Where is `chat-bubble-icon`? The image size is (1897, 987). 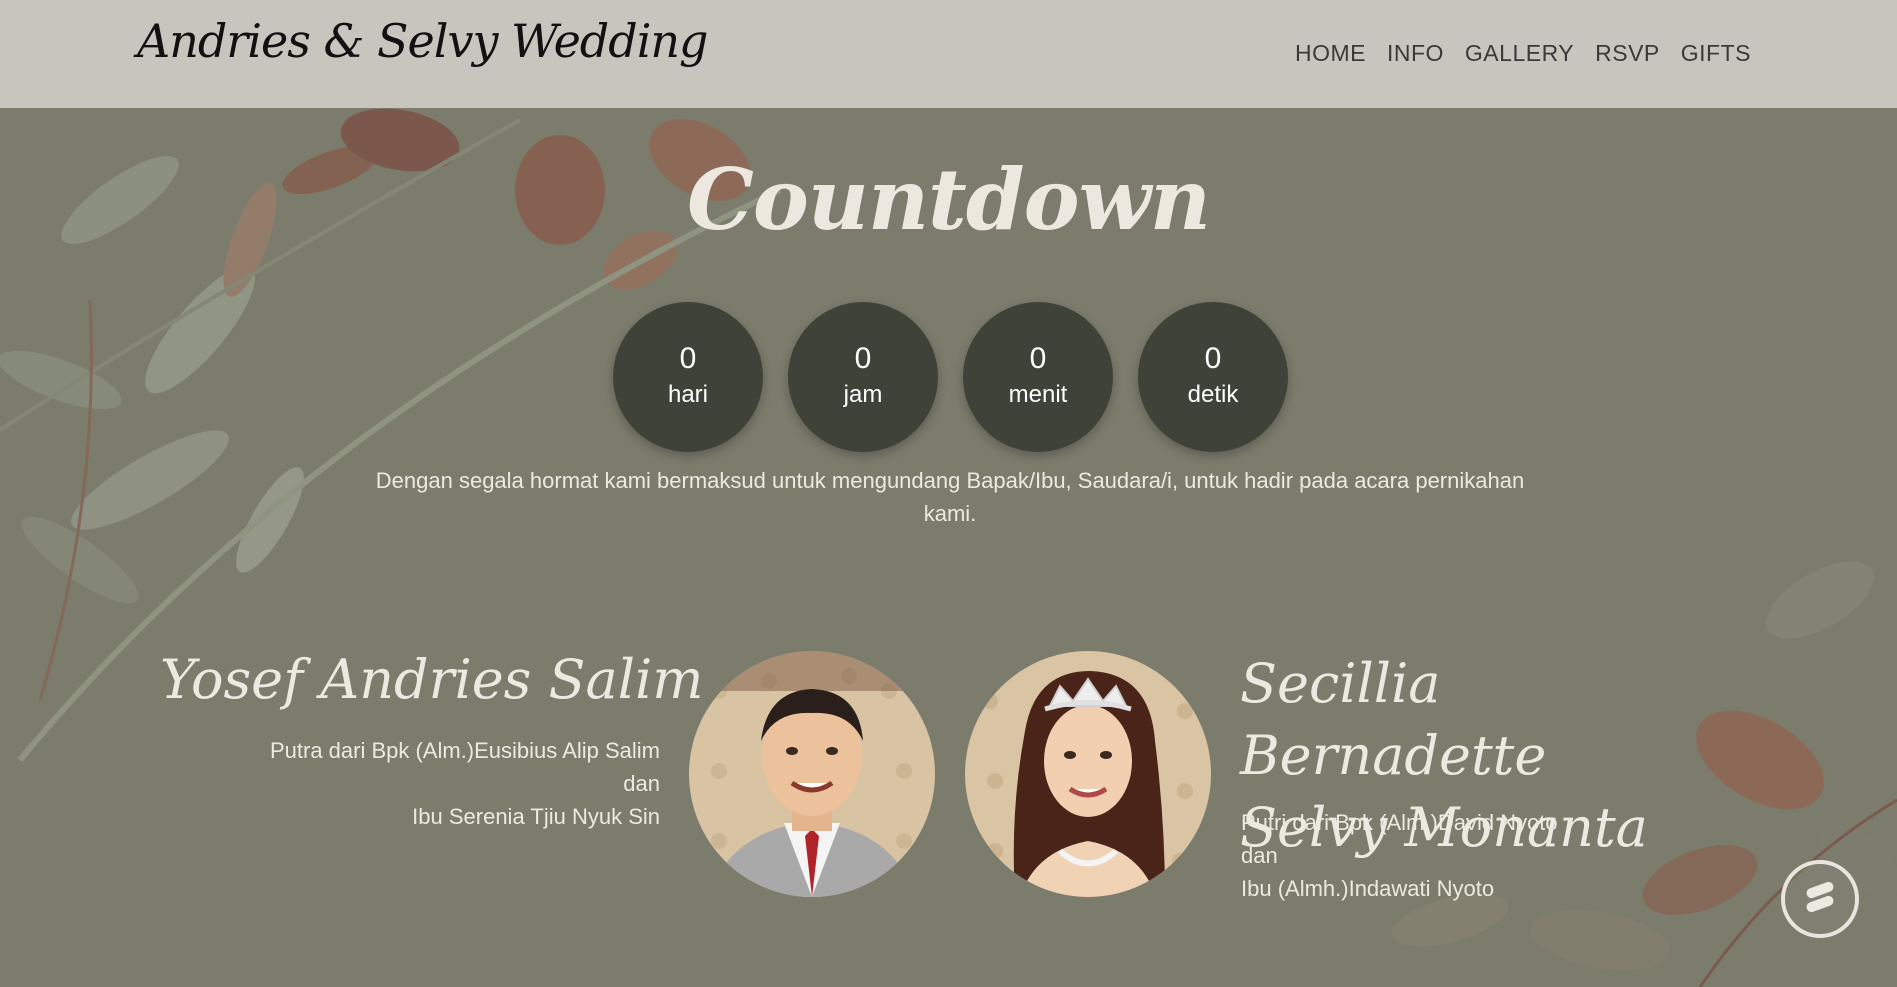
chat-bubble-icon is located at coordinates (1820, 899).